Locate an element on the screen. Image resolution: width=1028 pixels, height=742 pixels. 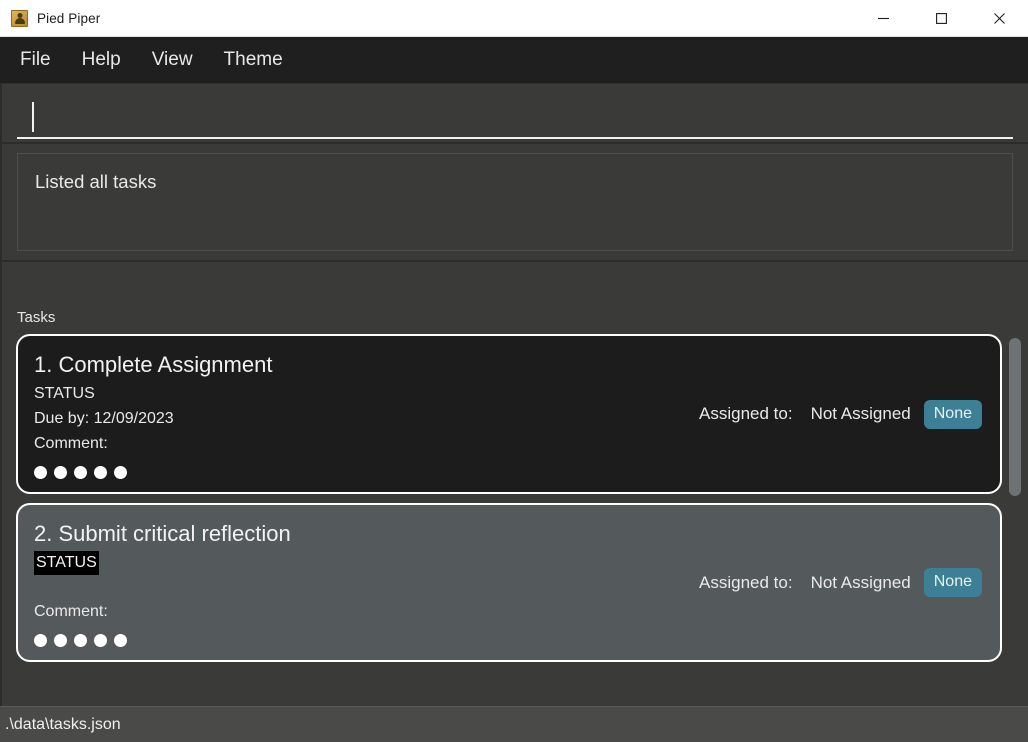
minimize-icon is located at coordinates (883, 18).